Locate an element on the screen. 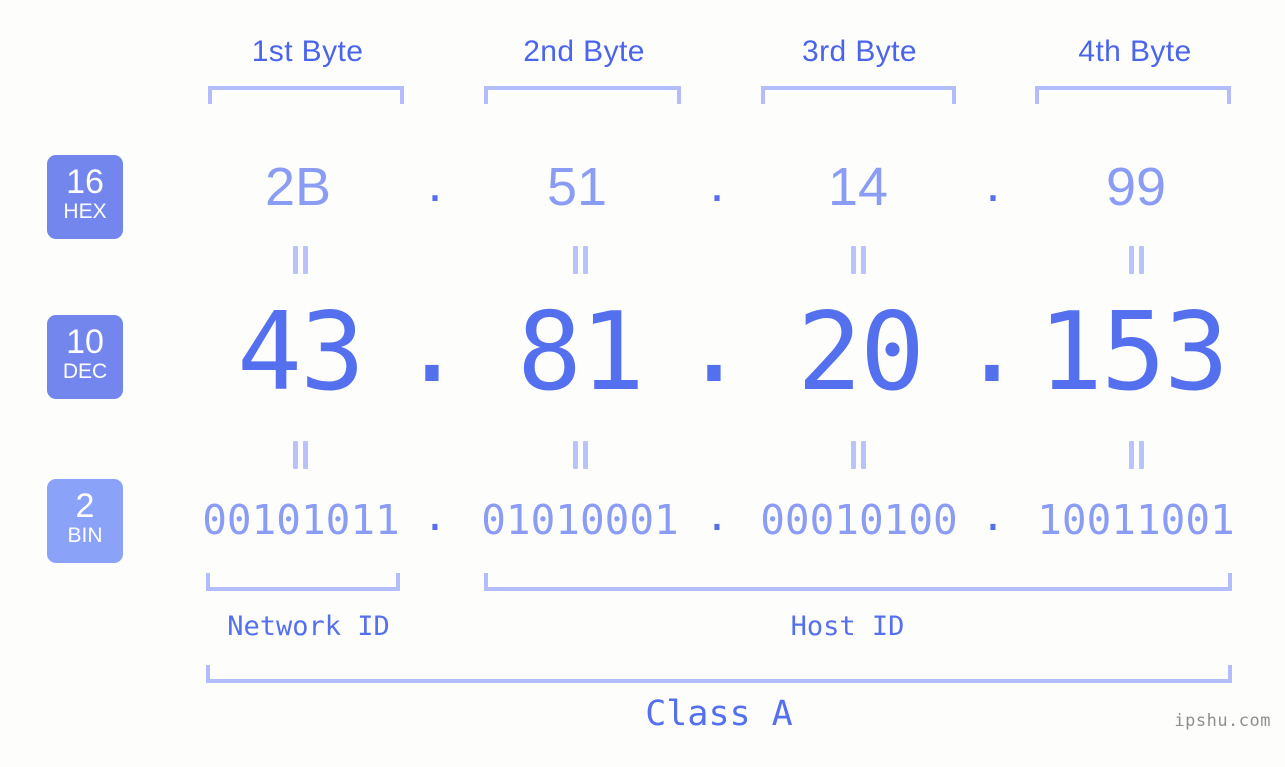  hex-octet-2: 51 is located at coordinates (577, 187).